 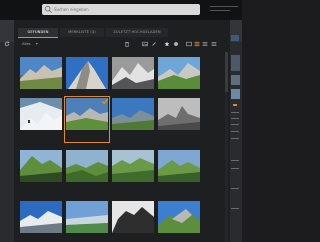 What do you see at coordinates (105, 101) in the screenshot?
I see `checkmark-icon` at bounding box center [105, 101].